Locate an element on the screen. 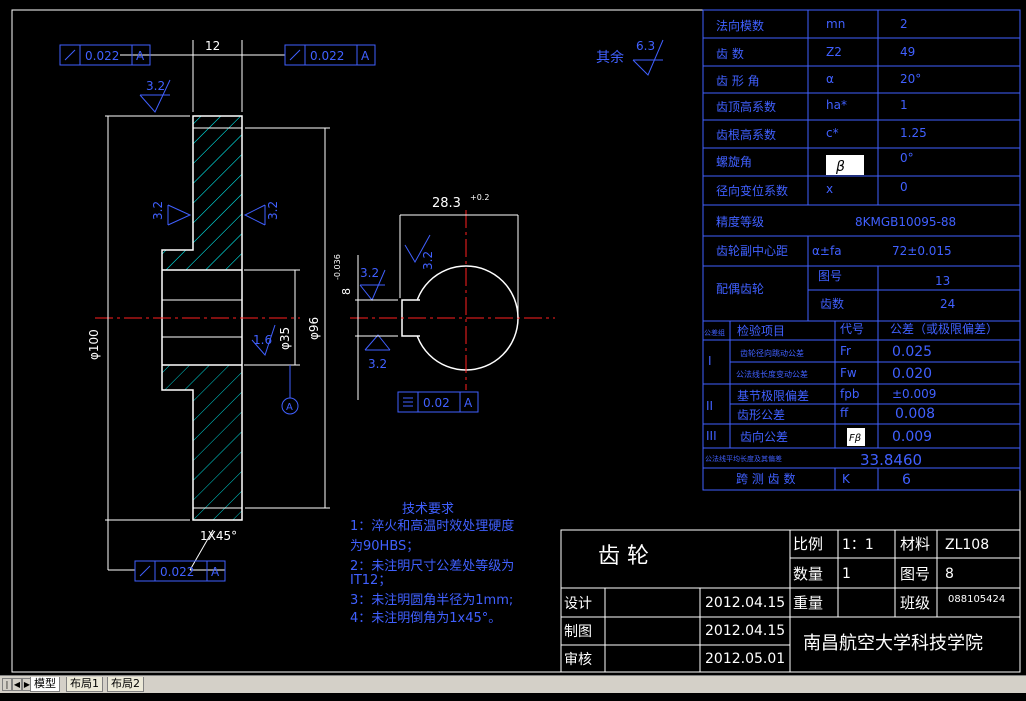  gt3-datum: A is located at coordinates (215, 572).